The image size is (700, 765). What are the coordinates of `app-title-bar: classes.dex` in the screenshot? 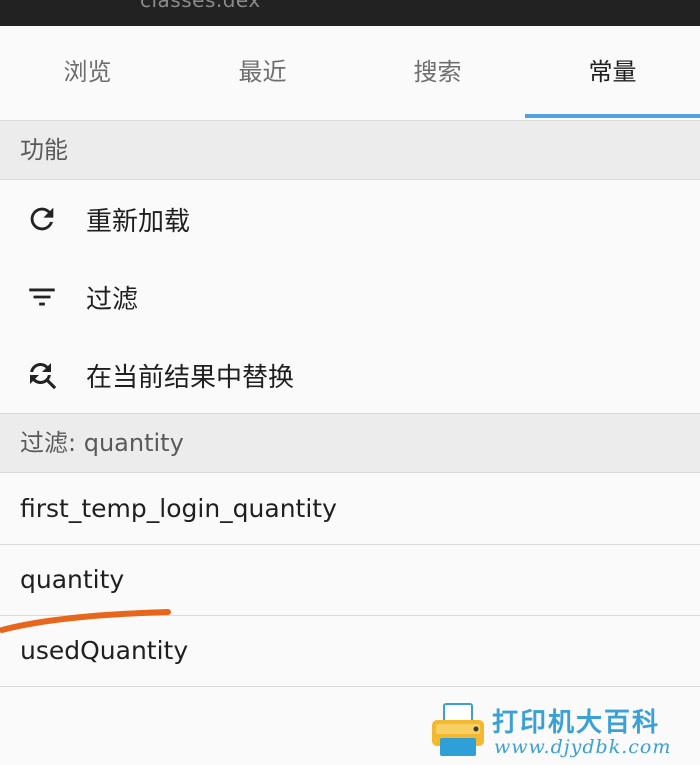 It's located at (350, 13).